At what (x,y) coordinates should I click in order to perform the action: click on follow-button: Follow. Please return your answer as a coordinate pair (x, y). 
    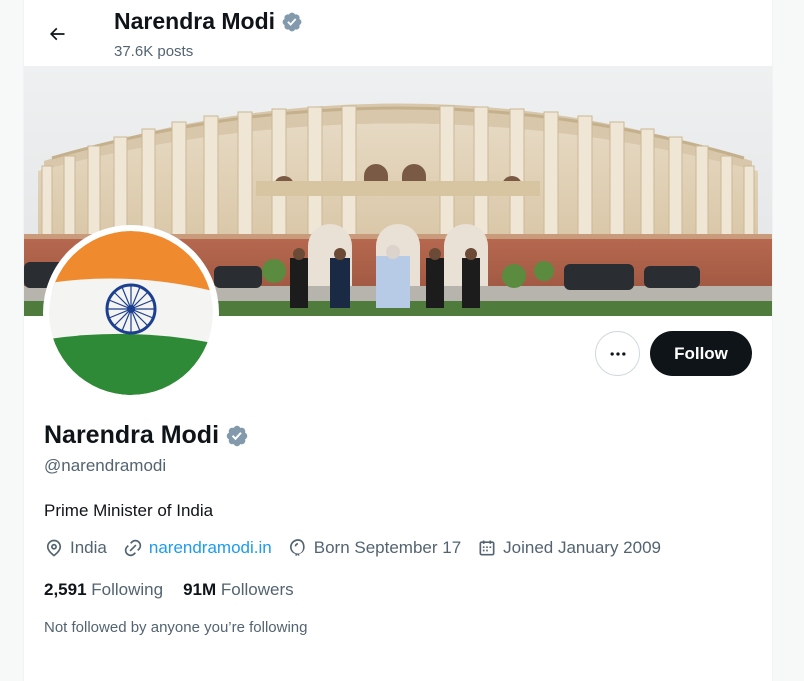
    Looking at the image, I should click on (701, 353).